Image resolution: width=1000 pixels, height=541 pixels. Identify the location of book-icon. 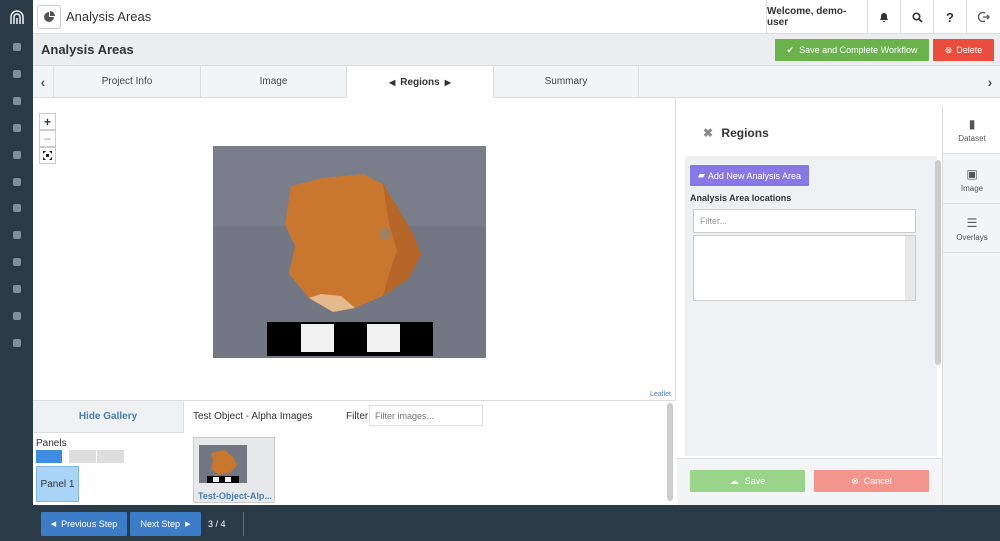
(16, 128).